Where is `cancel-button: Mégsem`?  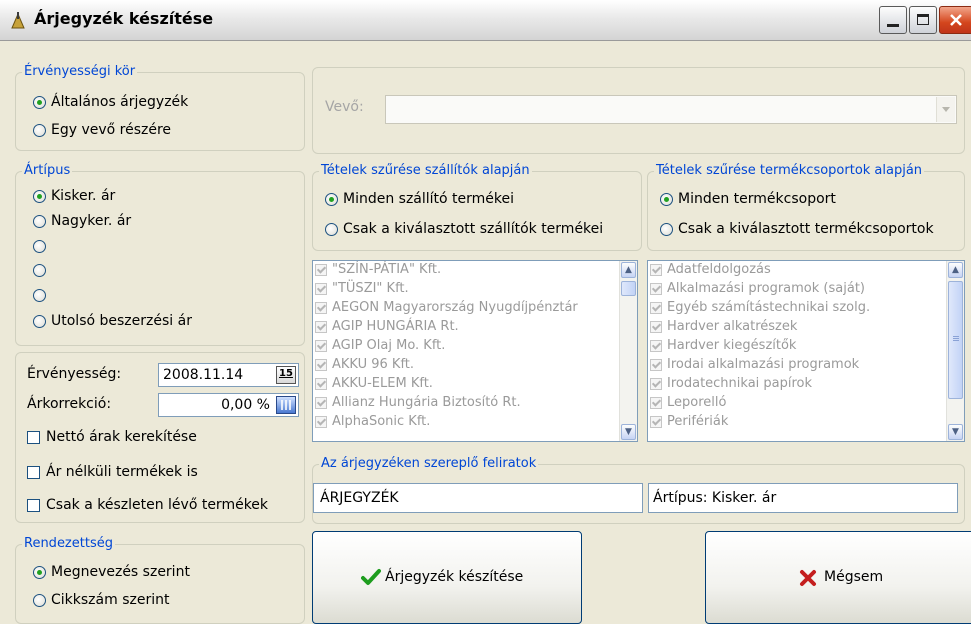 cancel-button: Mégsem is located at coordinates (838, 577).